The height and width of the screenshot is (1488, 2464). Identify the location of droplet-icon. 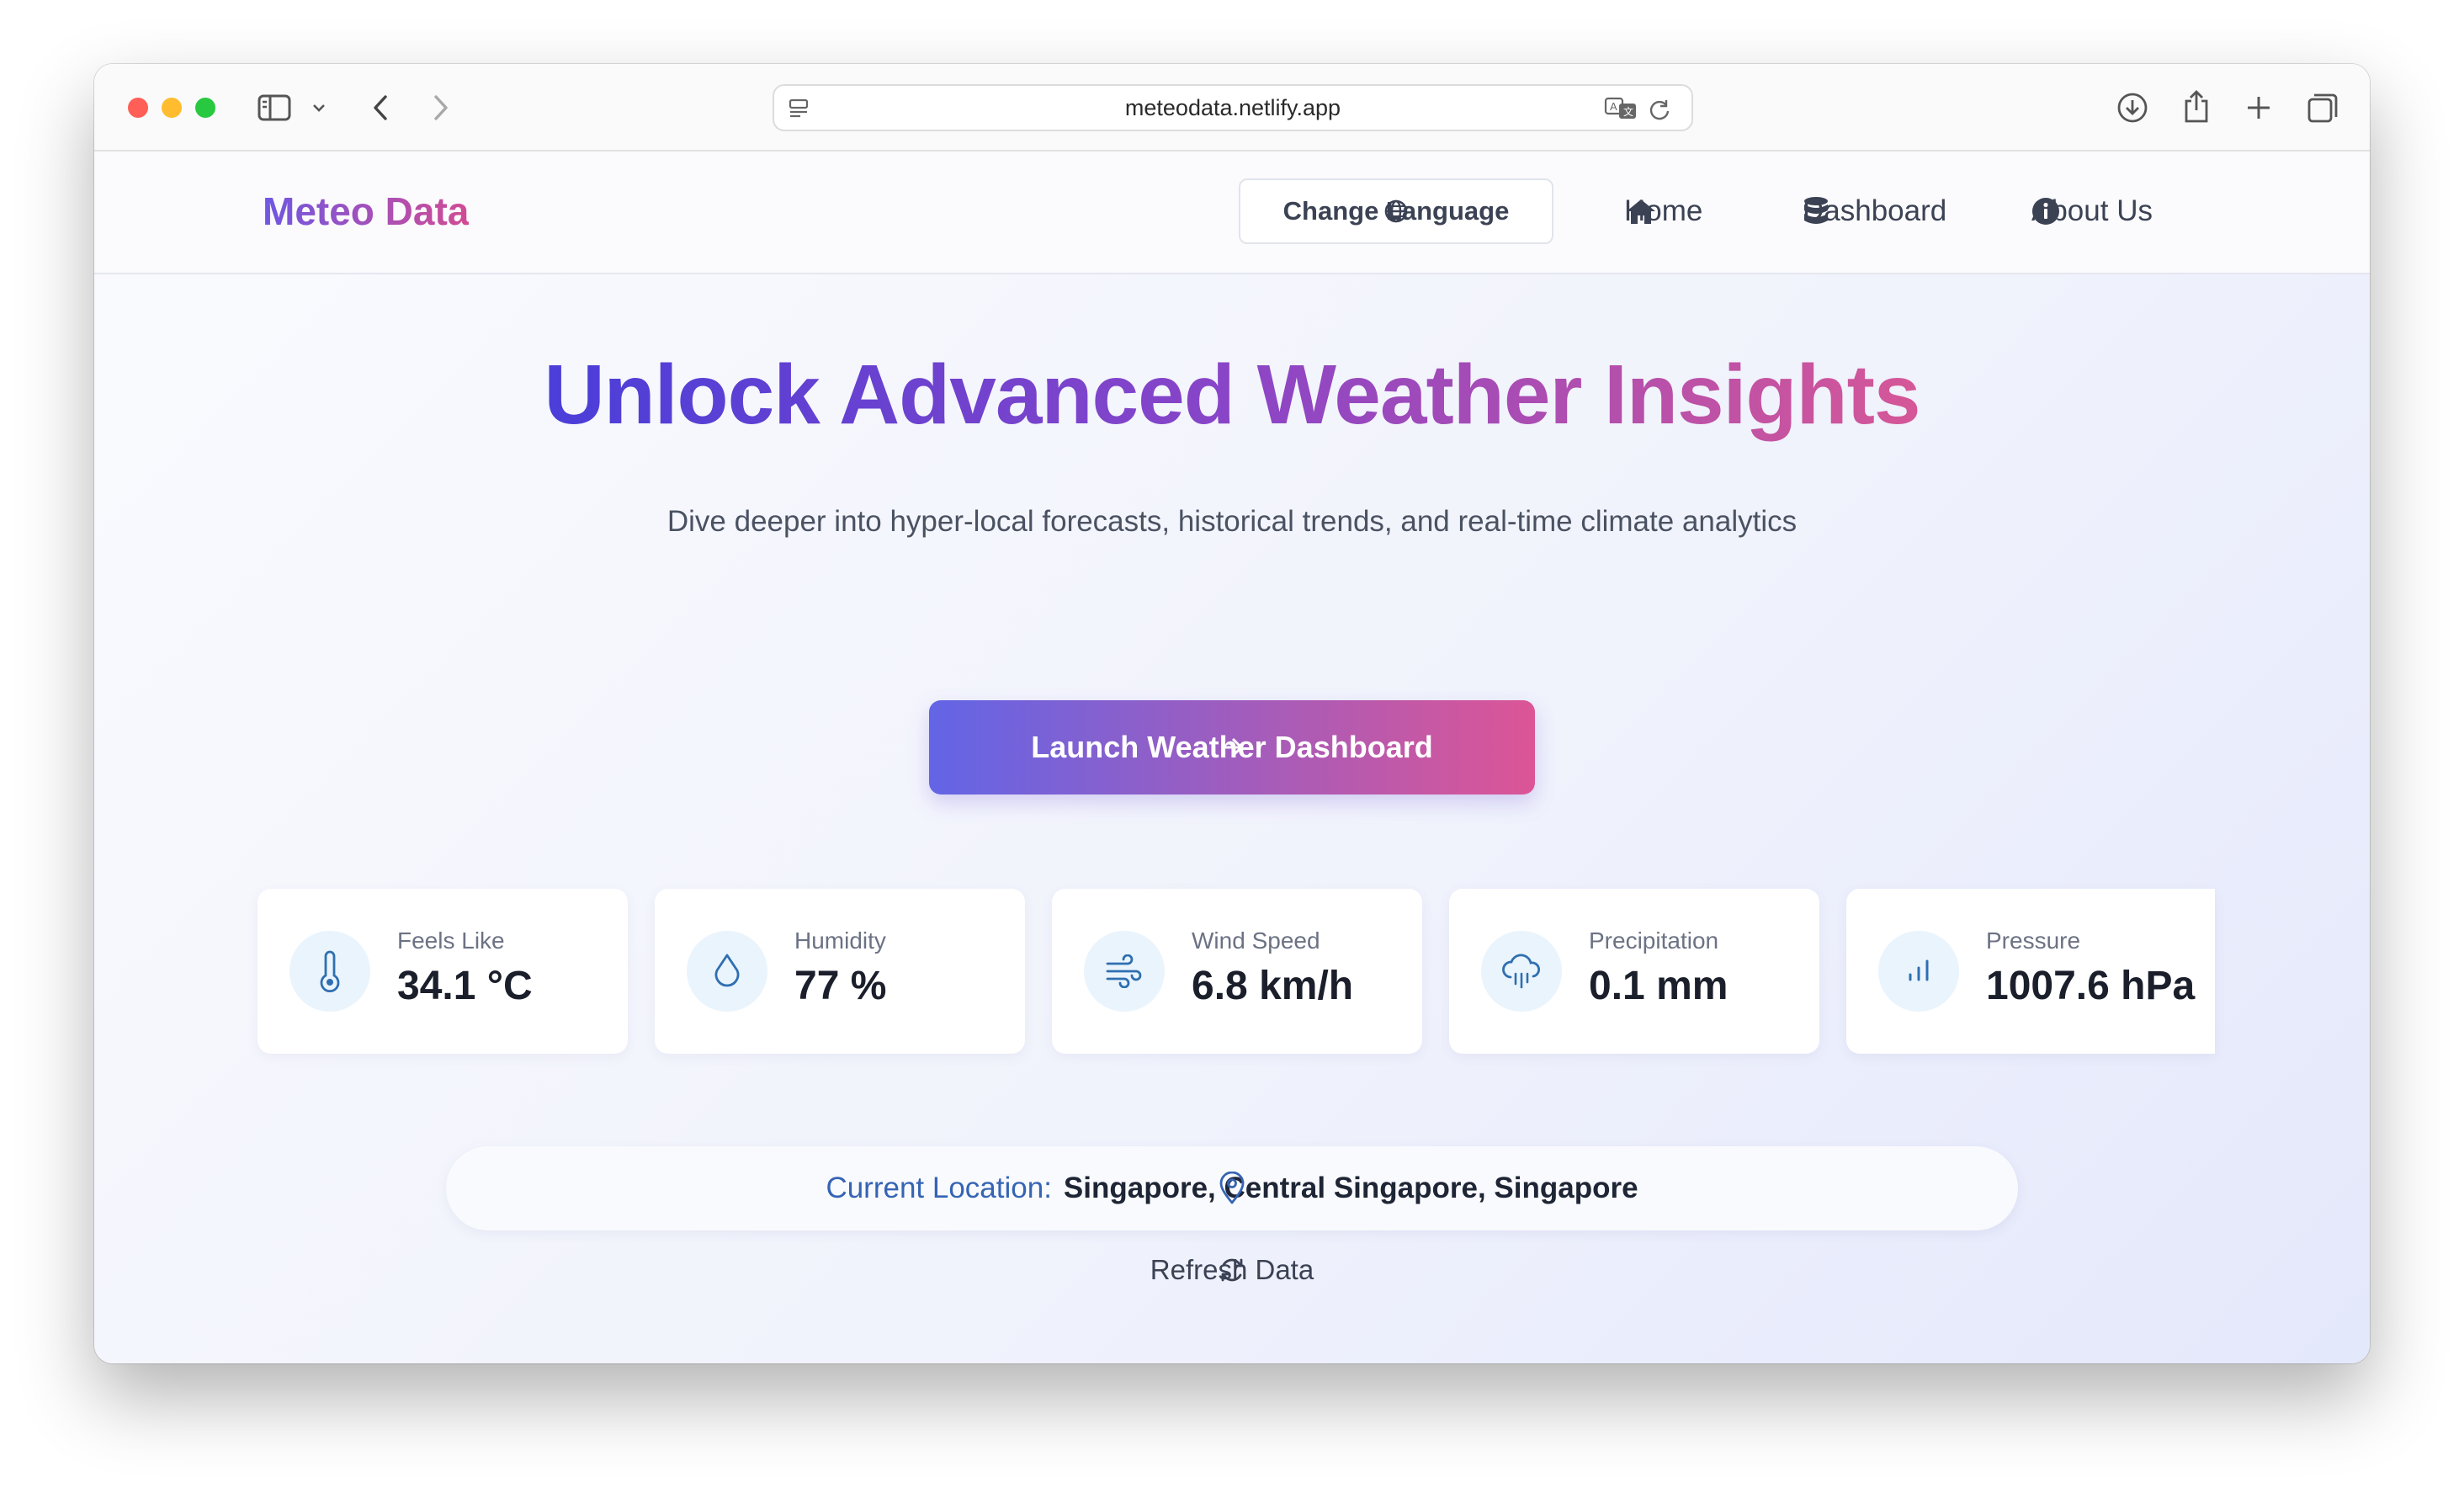
(727, 971).